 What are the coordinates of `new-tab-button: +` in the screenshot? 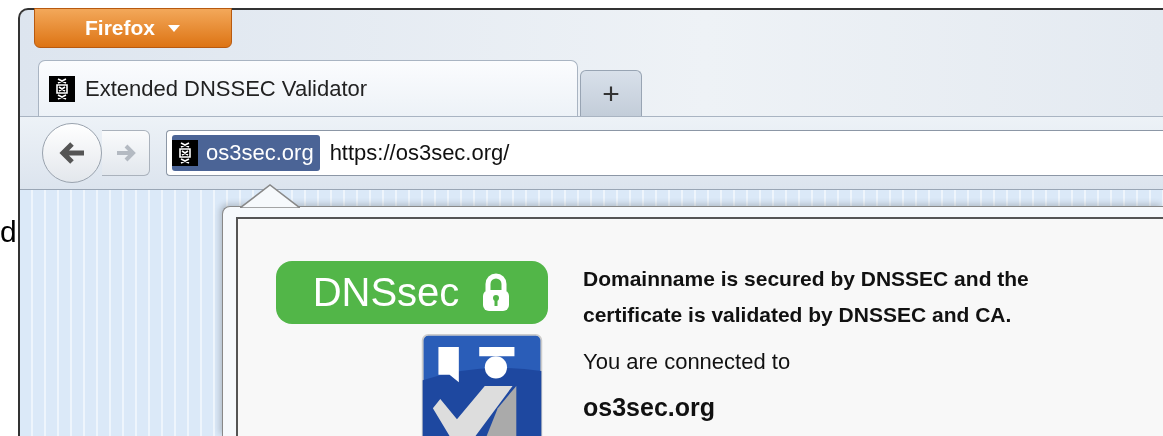 It's located at (611, 93).